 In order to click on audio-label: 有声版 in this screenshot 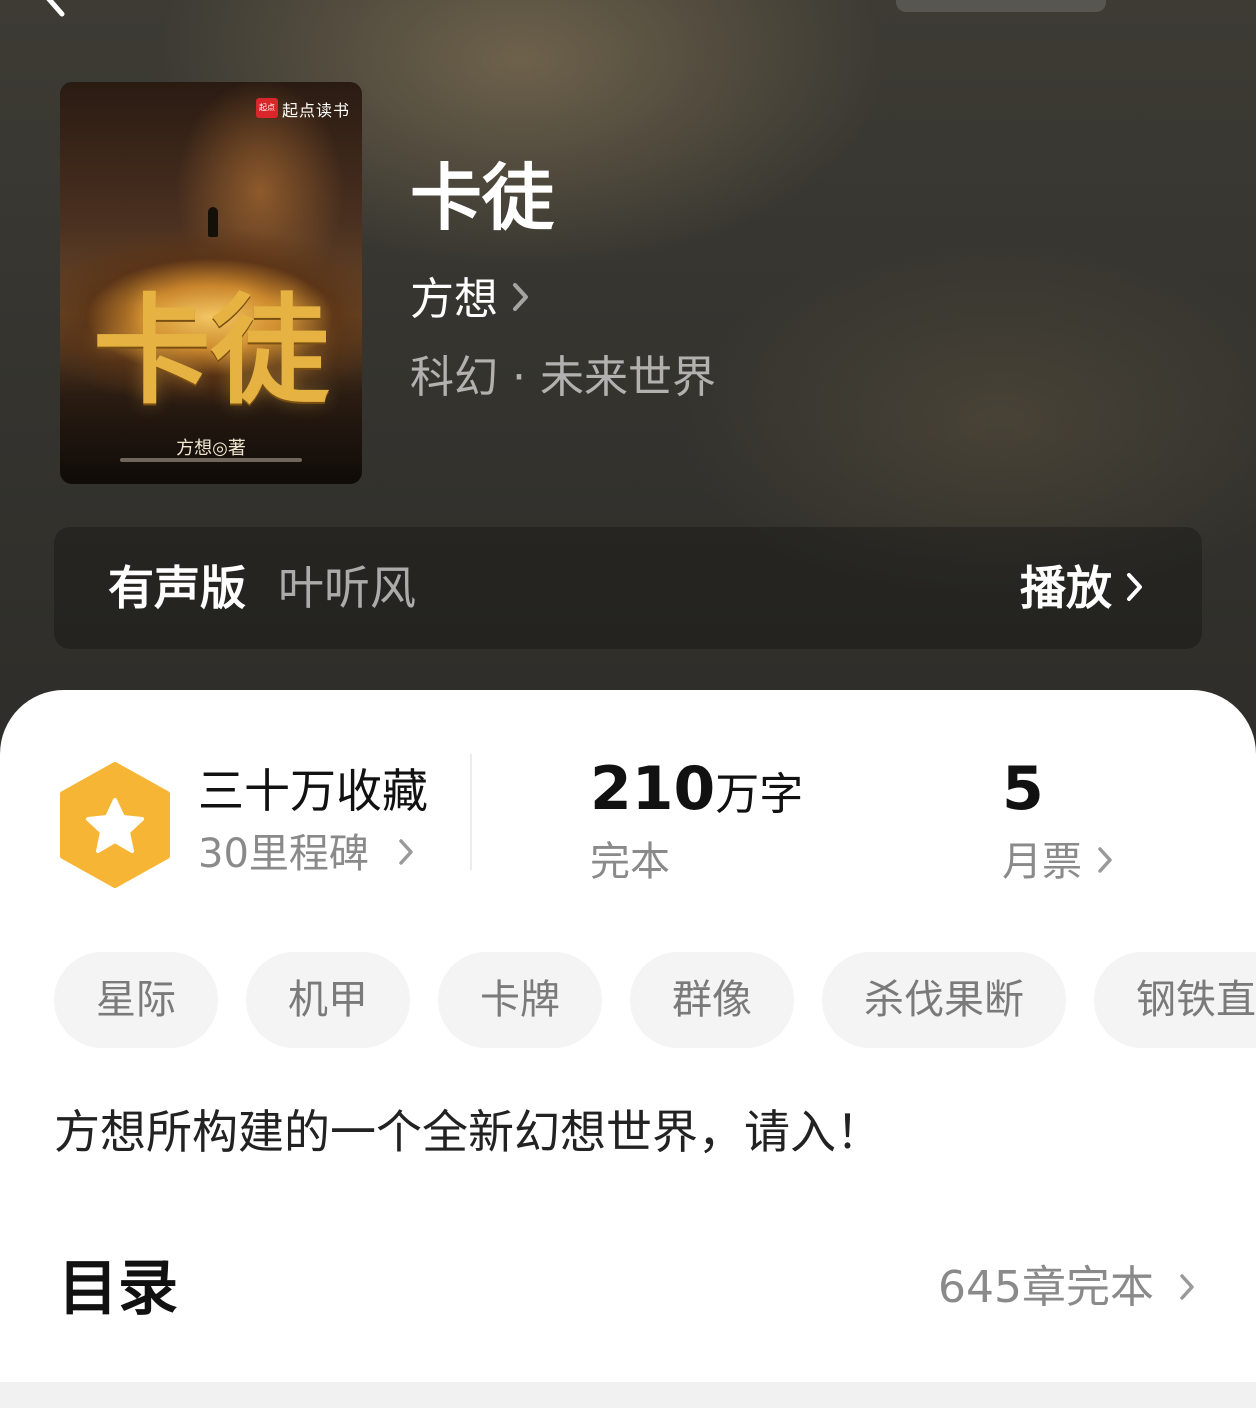, I will do `click(177, 588)`.